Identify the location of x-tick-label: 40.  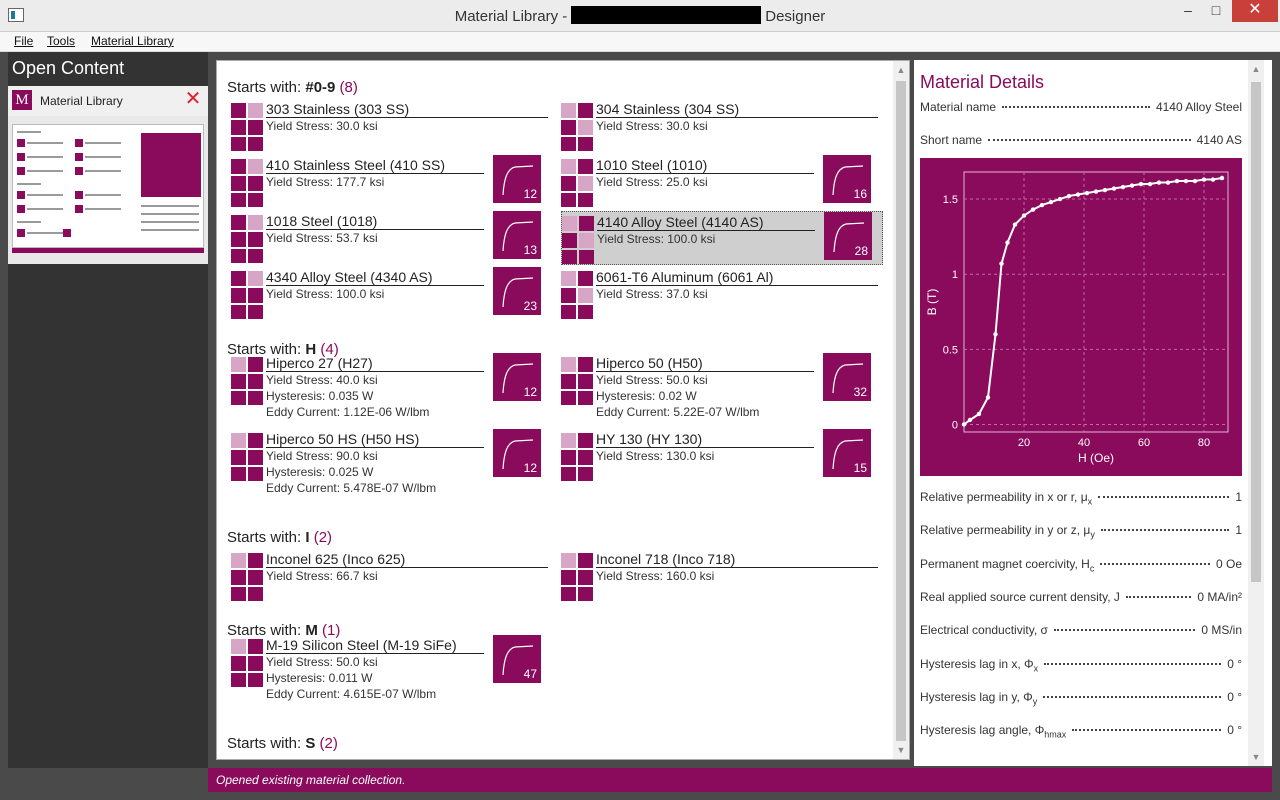
(1084, 443).